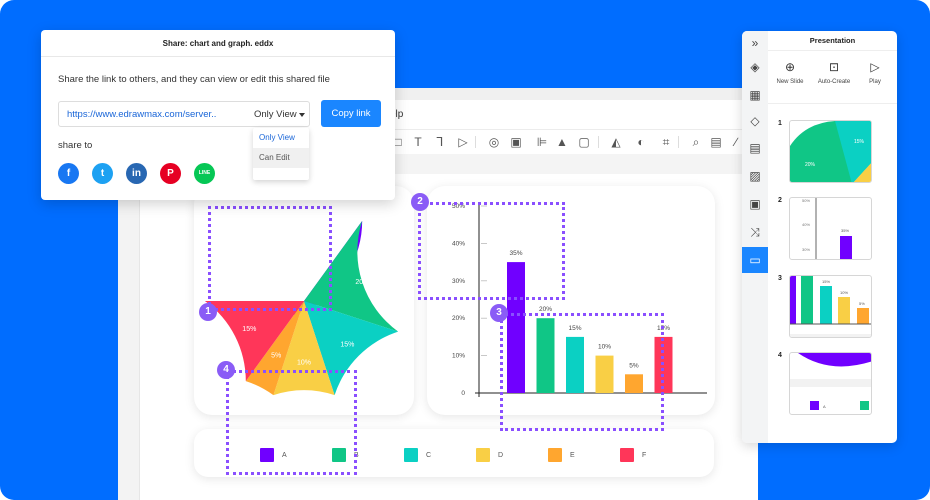  Describe the element at coordinates (463, 393) in the screenshot. I see `y-tick-label: 0` at that location.